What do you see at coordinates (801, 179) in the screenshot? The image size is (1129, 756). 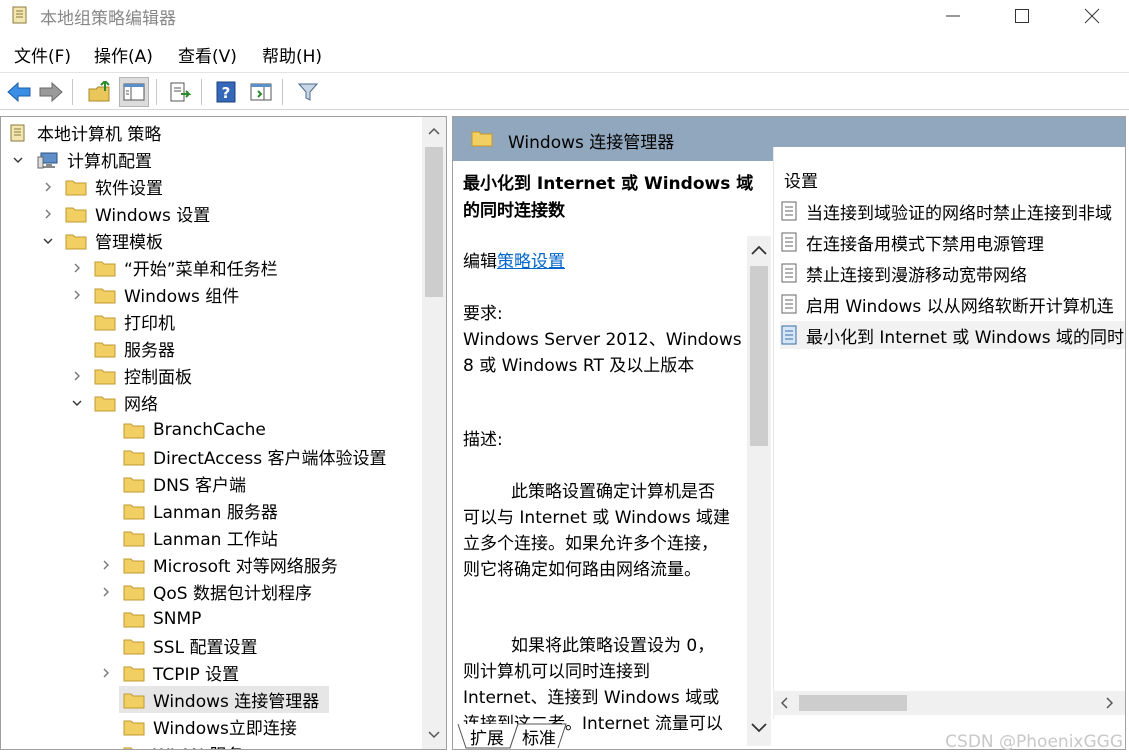 I see `settings-column-header: 设置` at bounding box center [801, 179].